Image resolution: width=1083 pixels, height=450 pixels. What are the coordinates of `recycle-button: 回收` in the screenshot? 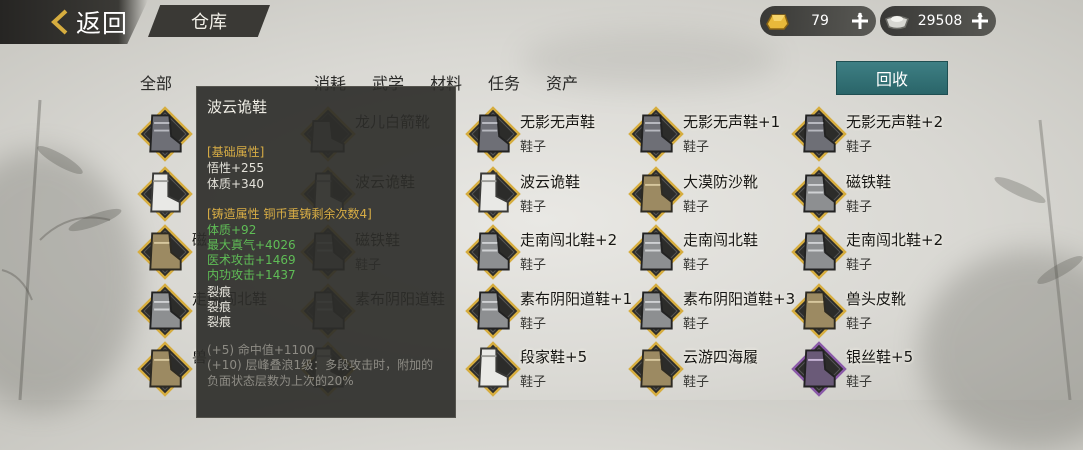 It's located at (892, 78).